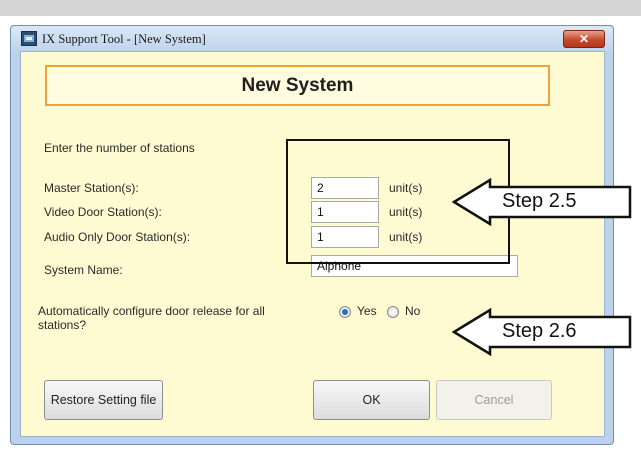 This screenshot has width=641, height=463. What do you see at coordinates (367, 311) in the screenshot?
I see `yes-label: Yes` at bounding box center [367, 311].